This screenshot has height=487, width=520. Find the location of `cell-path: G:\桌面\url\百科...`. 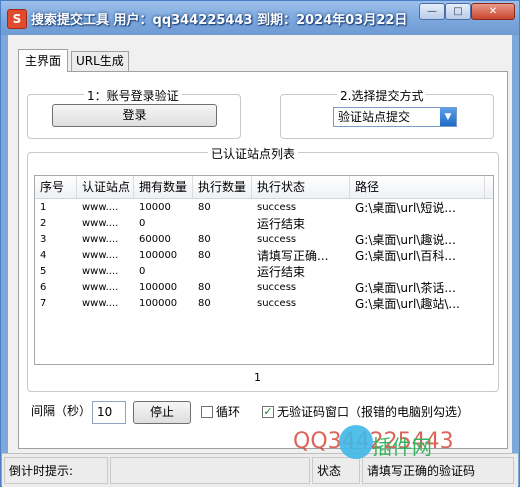

cell-path: G:\桌面\url\百科... is located at coordinates (405, 256).